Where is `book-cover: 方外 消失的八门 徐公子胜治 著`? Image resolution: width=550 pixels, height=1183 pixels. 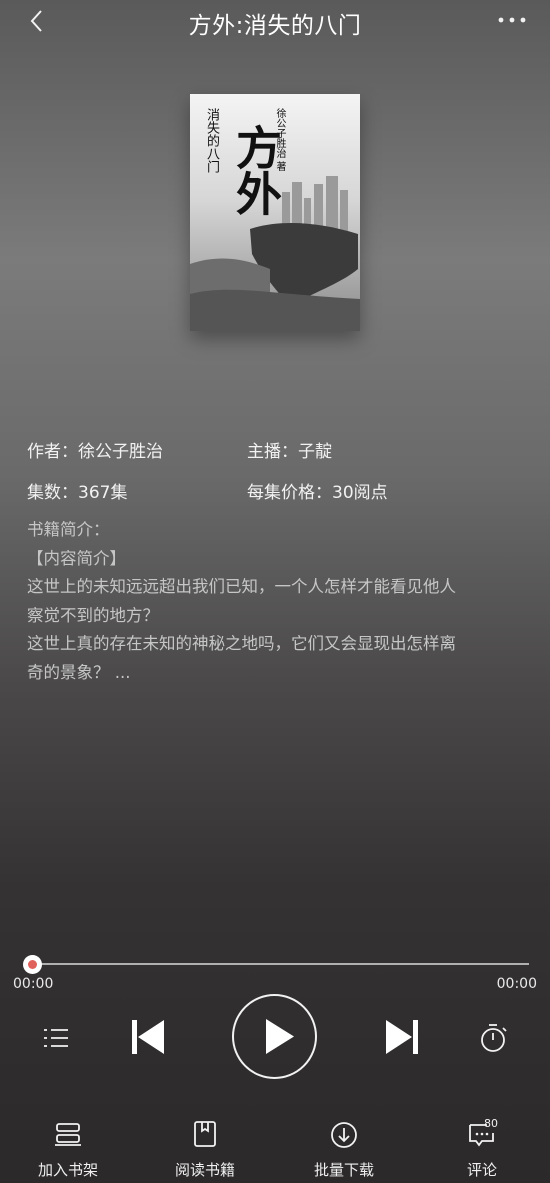 book-cover: 方外 消失的八门 徐公子胜治 著 is located at coordinates (275, 212).